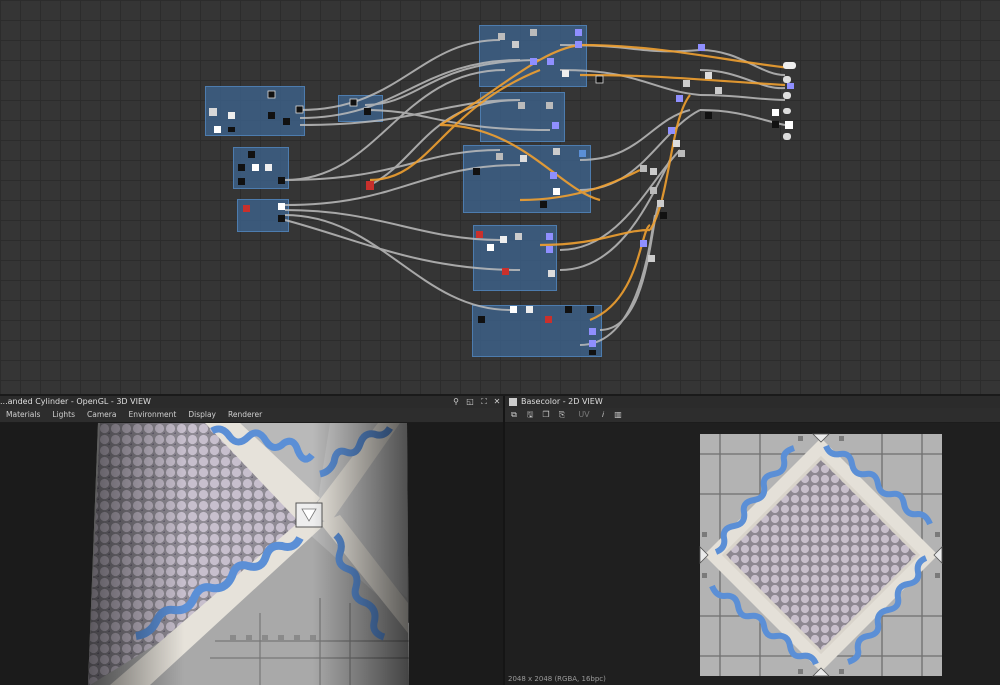 The height and width of the screenshot is (685, 1000). Describe the element at coordinates (584, 415) in the screenshot. I see `uv-toggle: UV` at that location.